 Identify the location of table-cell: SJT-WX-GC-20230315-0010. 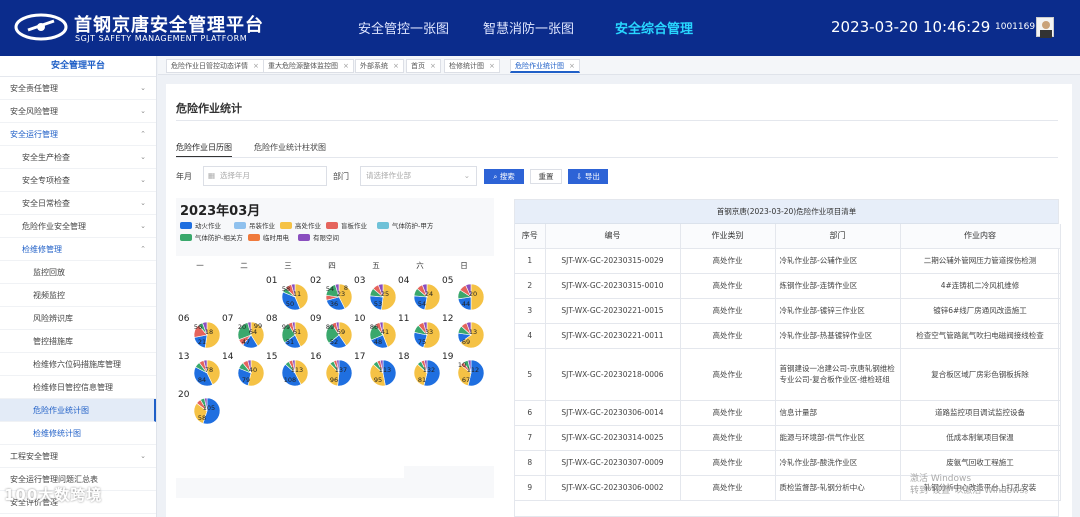
(613, 286).